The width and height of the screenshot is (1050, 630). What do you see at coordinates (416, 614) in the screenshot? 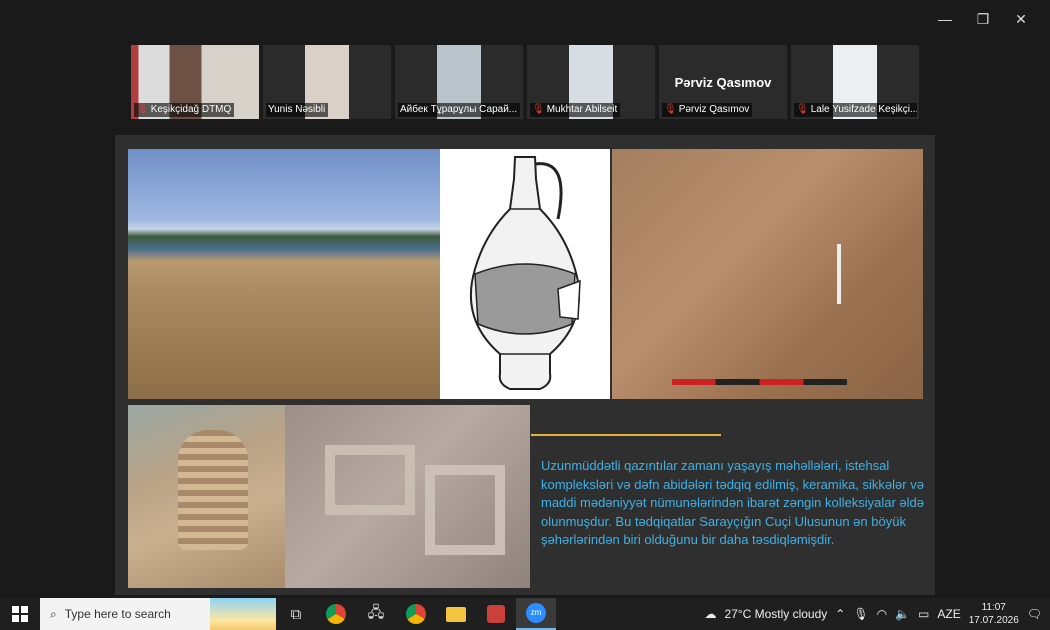
I see `chrome-profile-icon` at bounding box center [416, 614].